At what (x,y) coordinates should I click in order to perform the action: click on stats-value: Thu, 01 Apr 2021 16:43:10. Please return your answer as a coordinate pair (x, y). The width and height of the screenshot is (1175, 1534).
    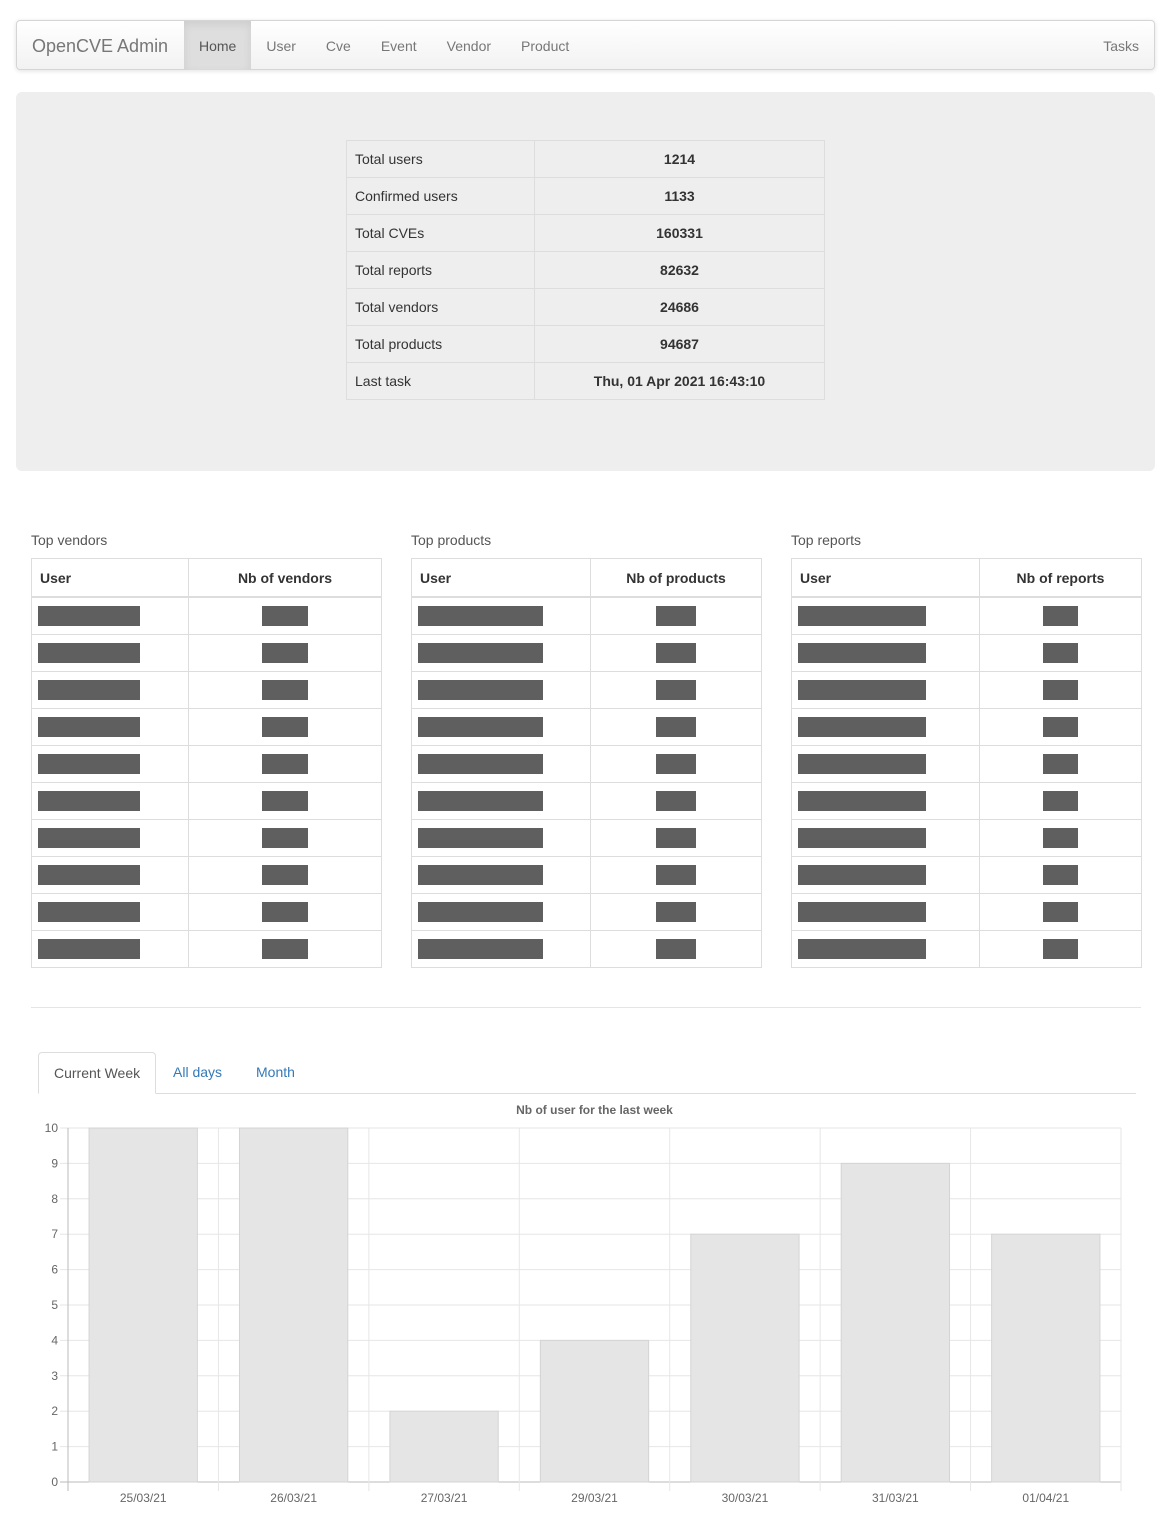
    Looking at the image, I should click on (679, 381).